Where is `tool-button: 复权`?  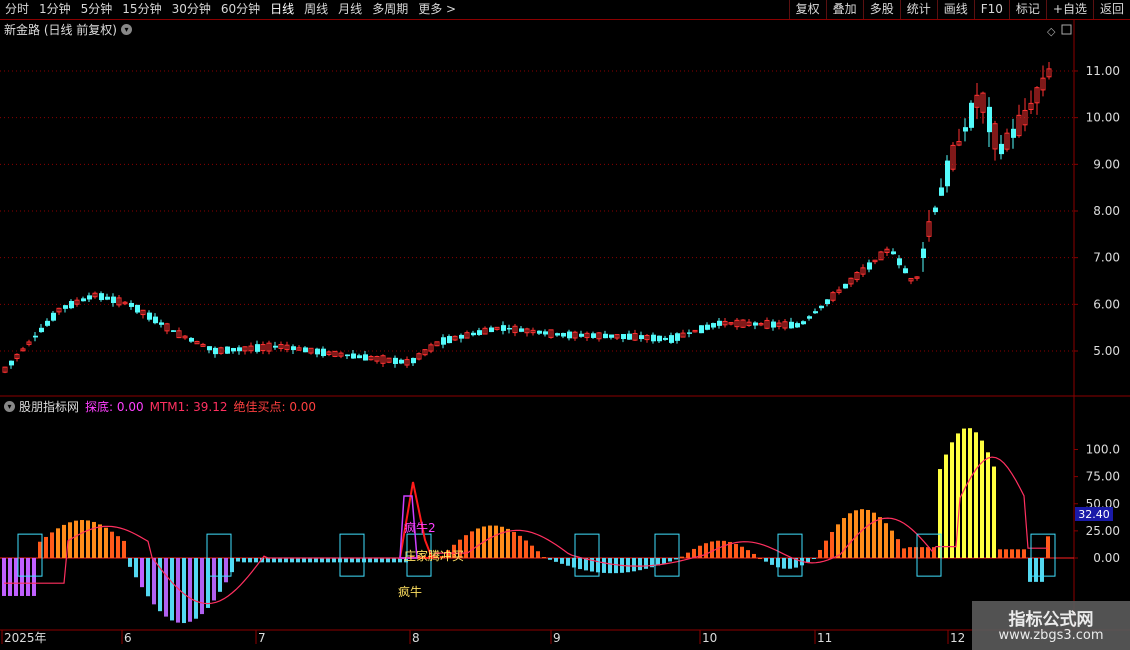 tool-button: 复权 is located at coordinates (807, 9).